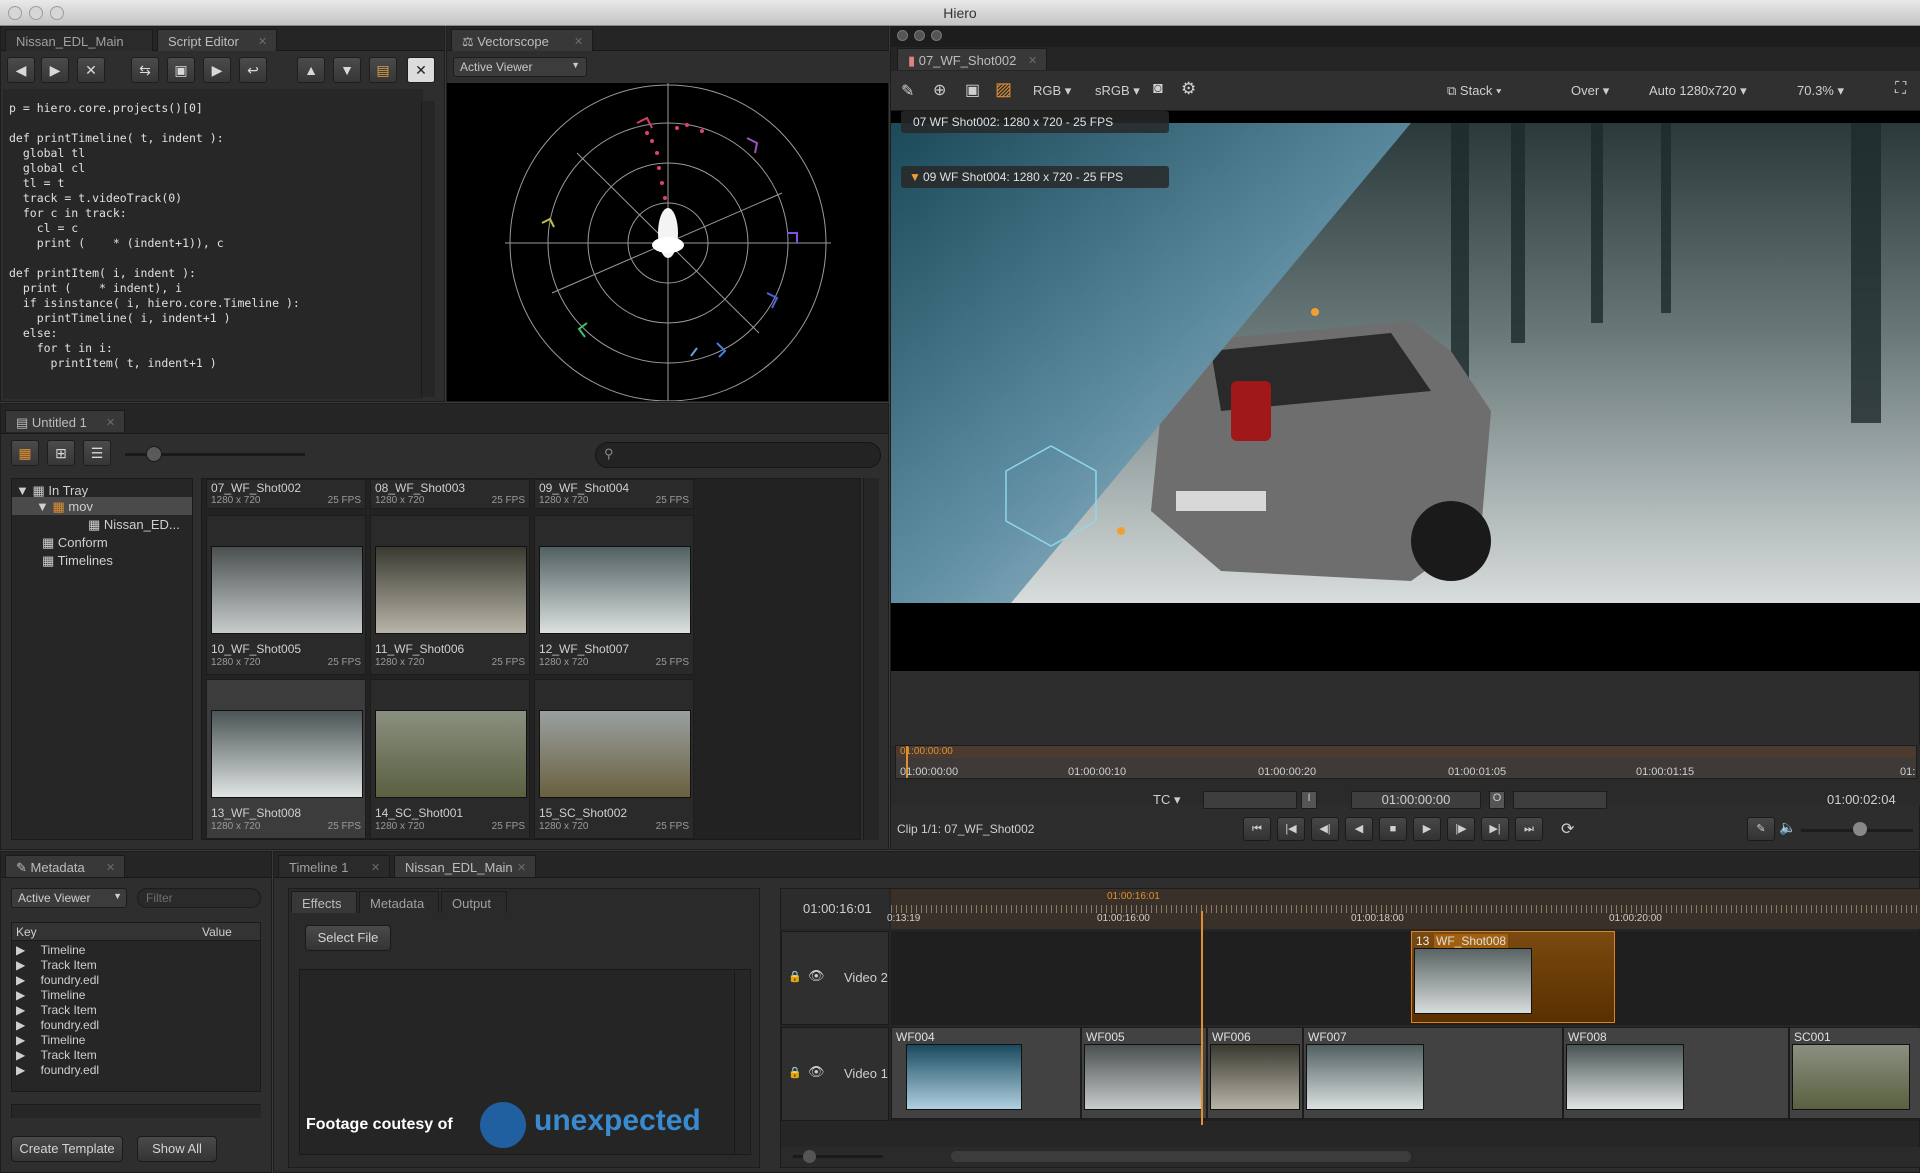 Image resolution: width=1920 pixels, height=1173 pixels. What do you see at coordinates (286, 759) in the screenshot?
I see `bin-item: 13_WF_Shot008 1280 x 720 25 FPS` at bounding box center [286, 759].